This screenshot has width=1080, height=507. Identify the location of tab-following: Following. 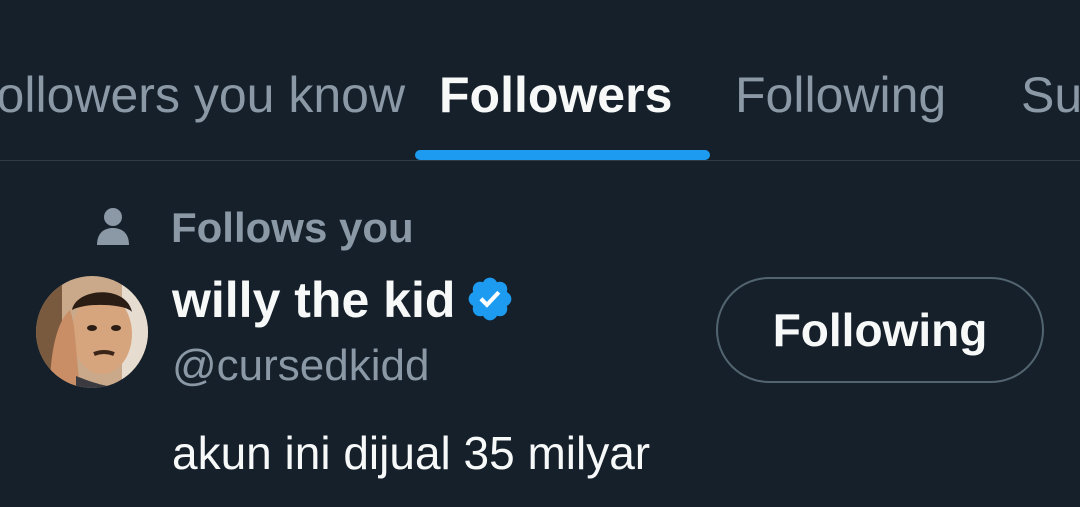
(840, 95).